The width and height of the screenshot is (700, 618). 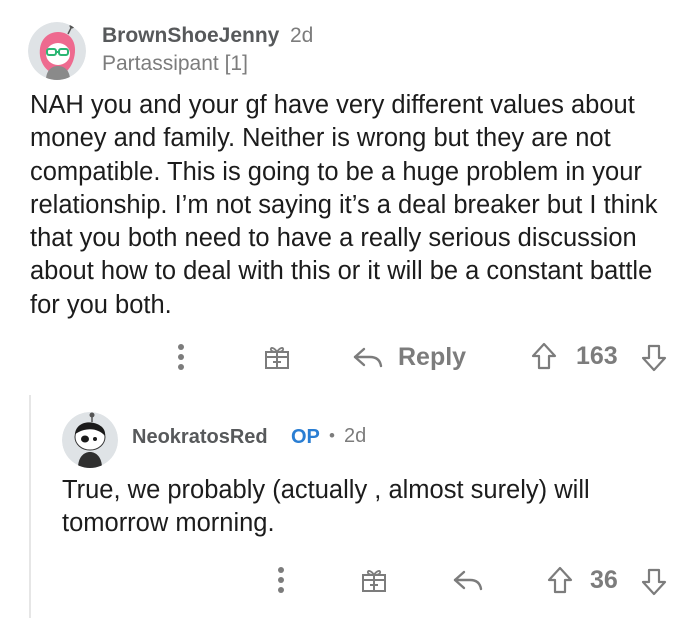 What do you see at coordinates (90, 440) in the screenshot?
I see `reply-avatar` at bounding box center [90, 440].